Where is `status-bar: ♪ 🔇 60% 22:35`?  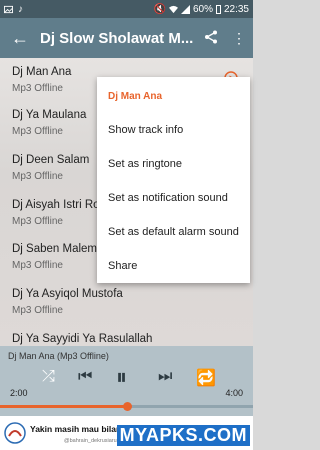
status-bar: ♪ 🔇 60% 22:35 is located at coordinates (126, 9).